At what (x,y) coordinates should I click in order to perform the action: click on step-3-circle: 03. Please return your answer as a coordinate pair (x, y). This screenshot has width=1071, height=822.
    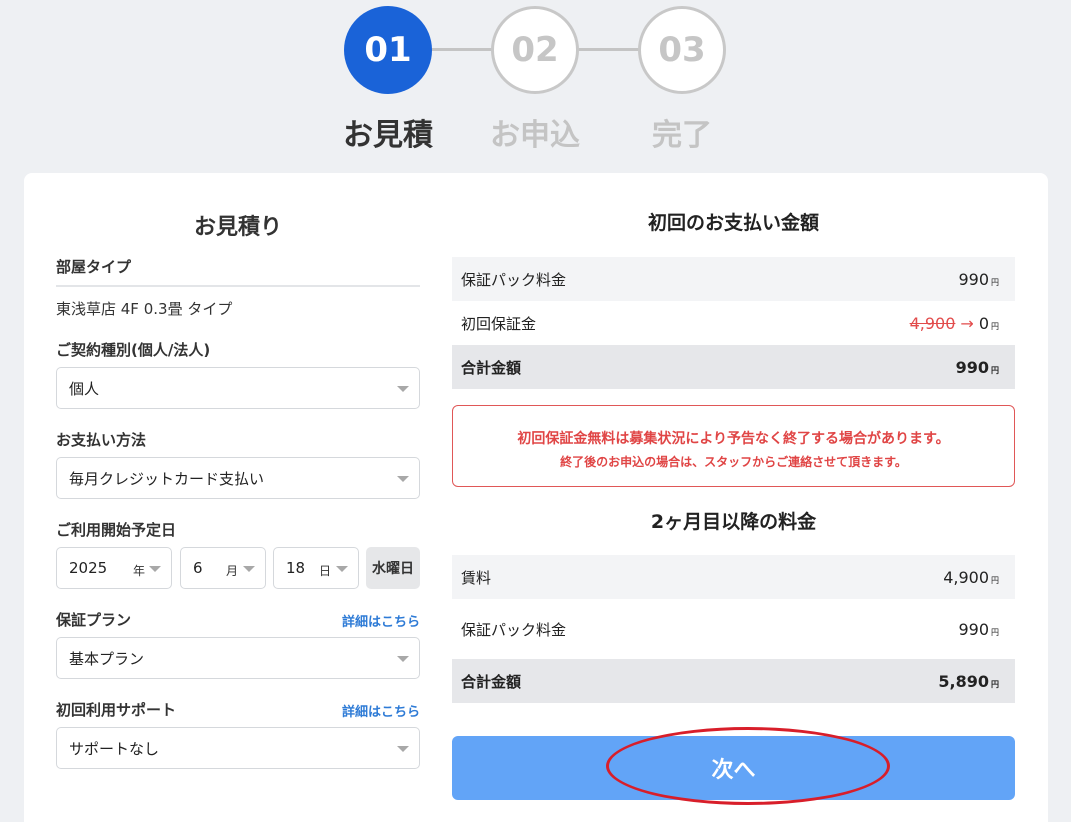
    Looking at the image, I should click on (682, 50).